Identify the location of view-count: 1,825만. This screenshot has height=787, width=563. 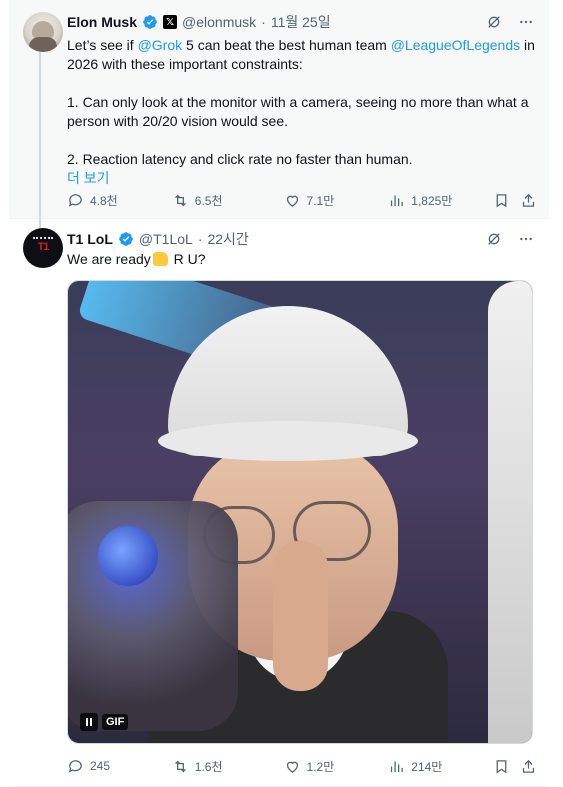
(432, 200).